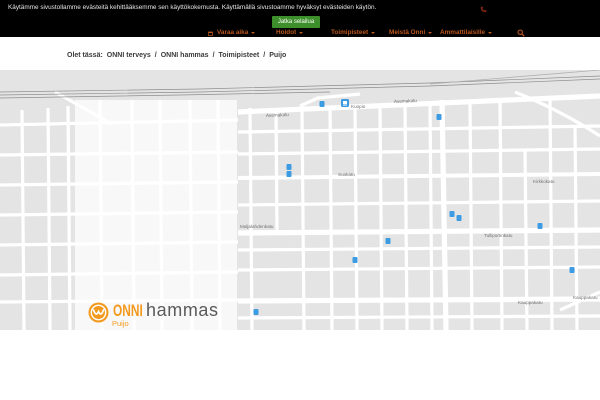 This screenshot has width=600, height=400. What do you see at coordinates (286, 32) in the screenshot?
I see `nav-item-label: Hoidot` at bounding box center [286, 32].